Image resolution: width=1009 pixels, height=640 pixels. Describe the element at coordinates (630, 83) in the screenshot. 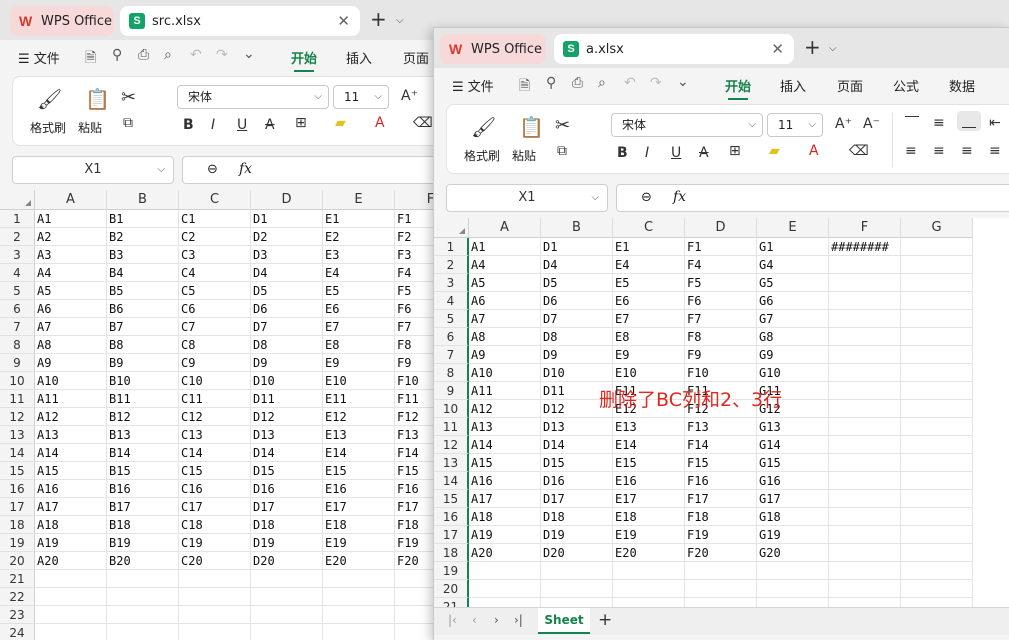

I see `undo-icon: ↶` at that location.